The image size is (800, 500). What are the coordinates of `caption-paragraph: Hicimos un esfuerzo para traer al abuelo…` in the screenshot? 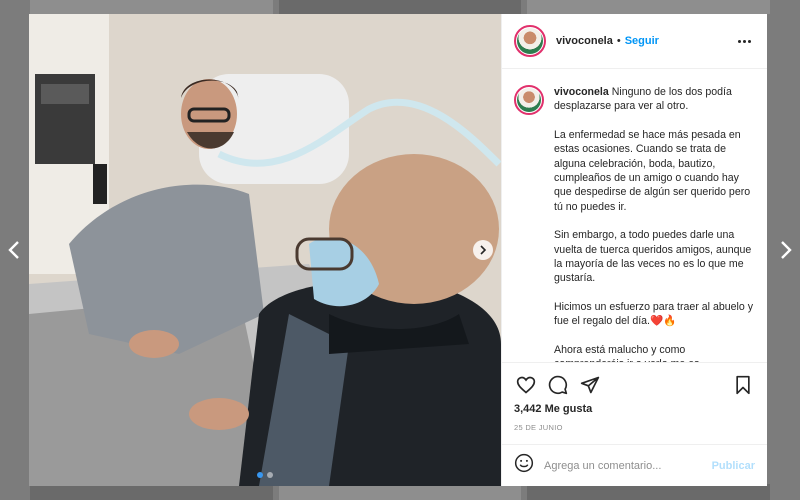 It's located at (654, 314).